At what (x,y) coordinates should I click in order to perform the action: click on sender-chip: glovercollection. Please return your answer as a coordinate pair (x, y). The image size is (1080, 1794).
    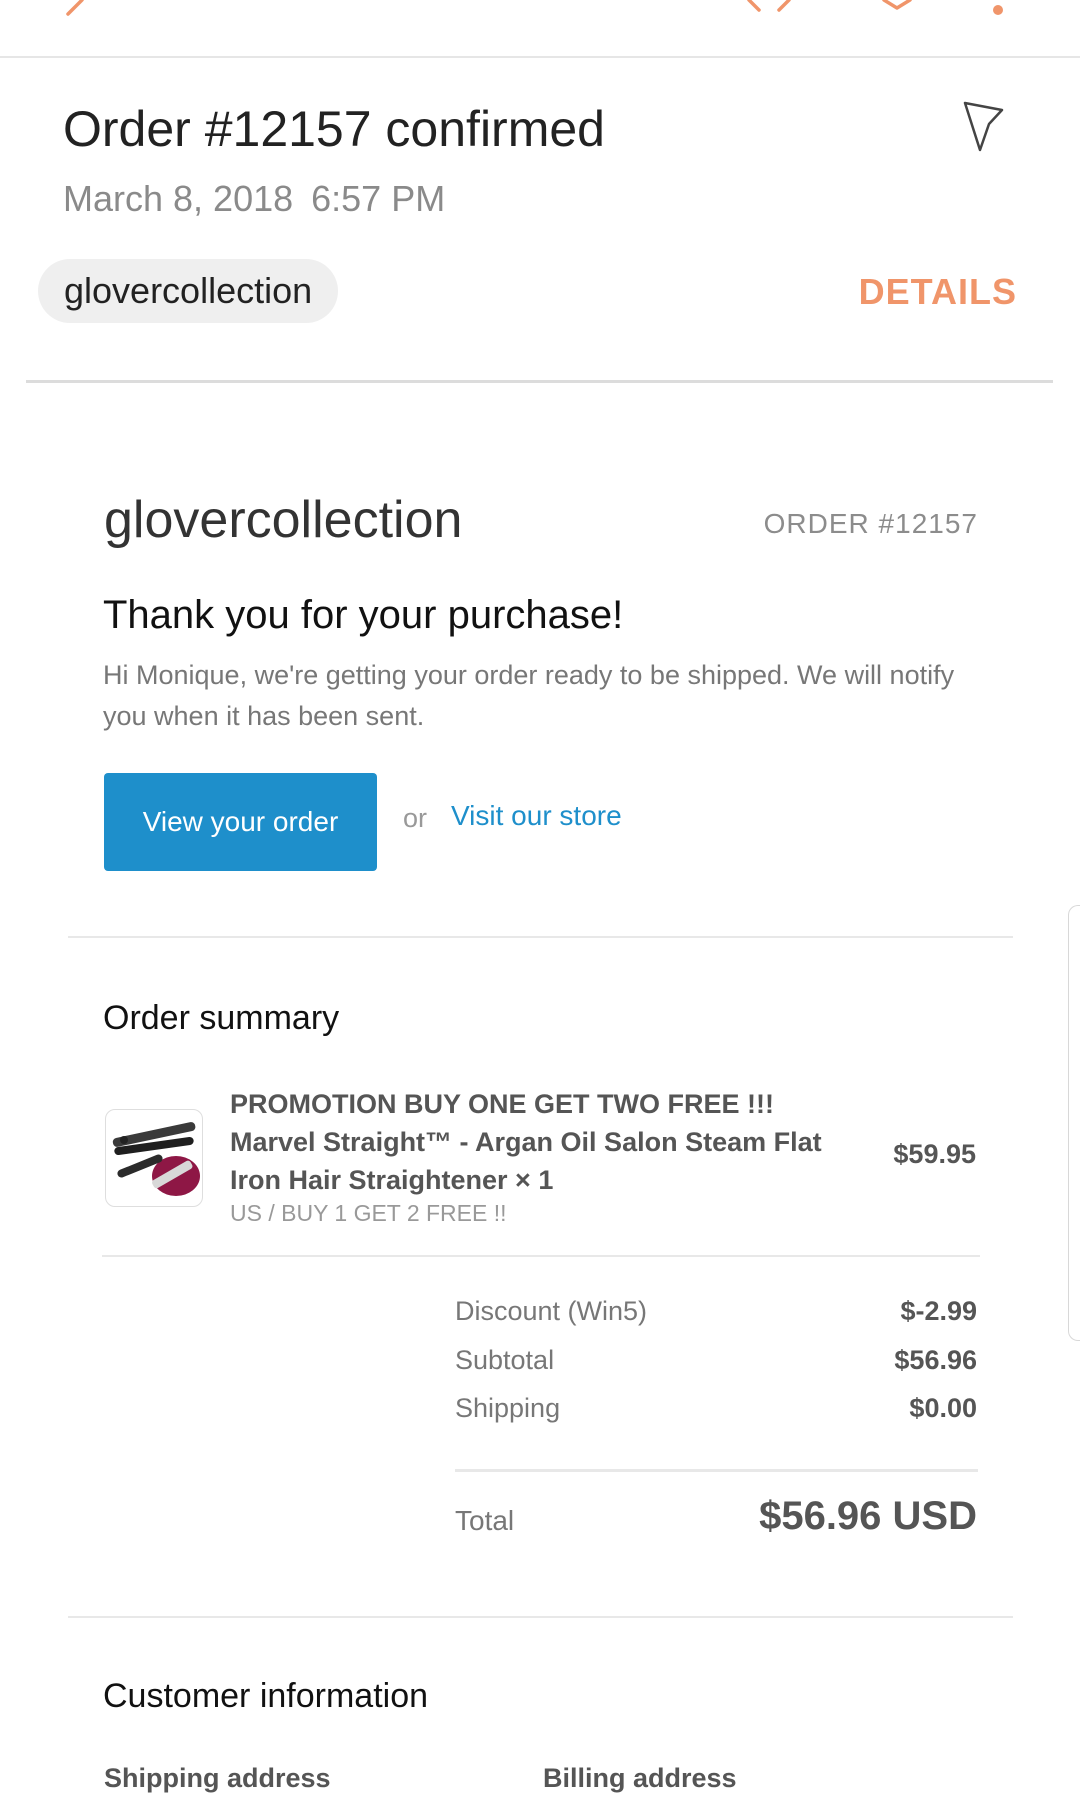
    Looking at the image, I should click on (188, 291).